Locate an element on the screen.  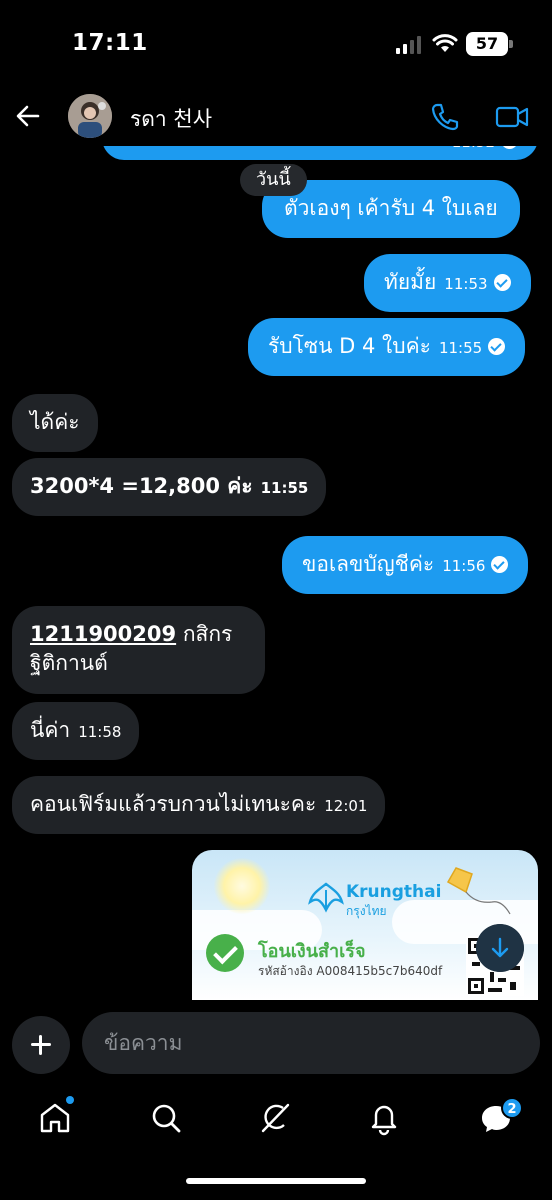
avatar is located at coordinates (90, 116).